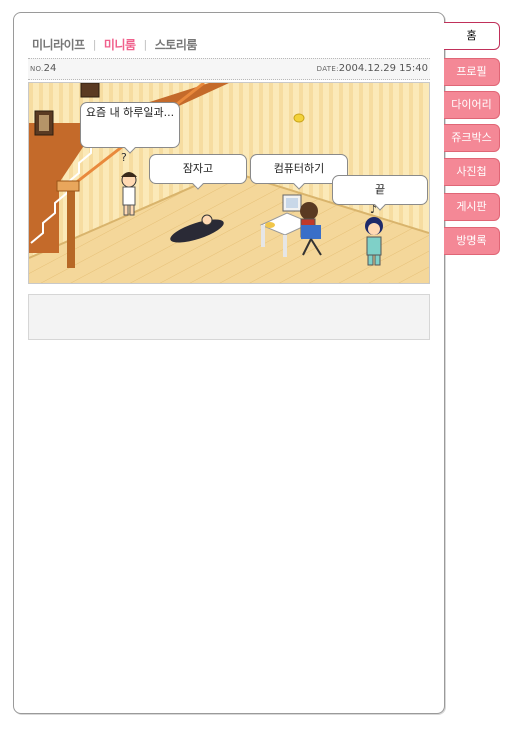  I want to click on post-date: DATE:2004.12.29 15:40, so click(372, 68).